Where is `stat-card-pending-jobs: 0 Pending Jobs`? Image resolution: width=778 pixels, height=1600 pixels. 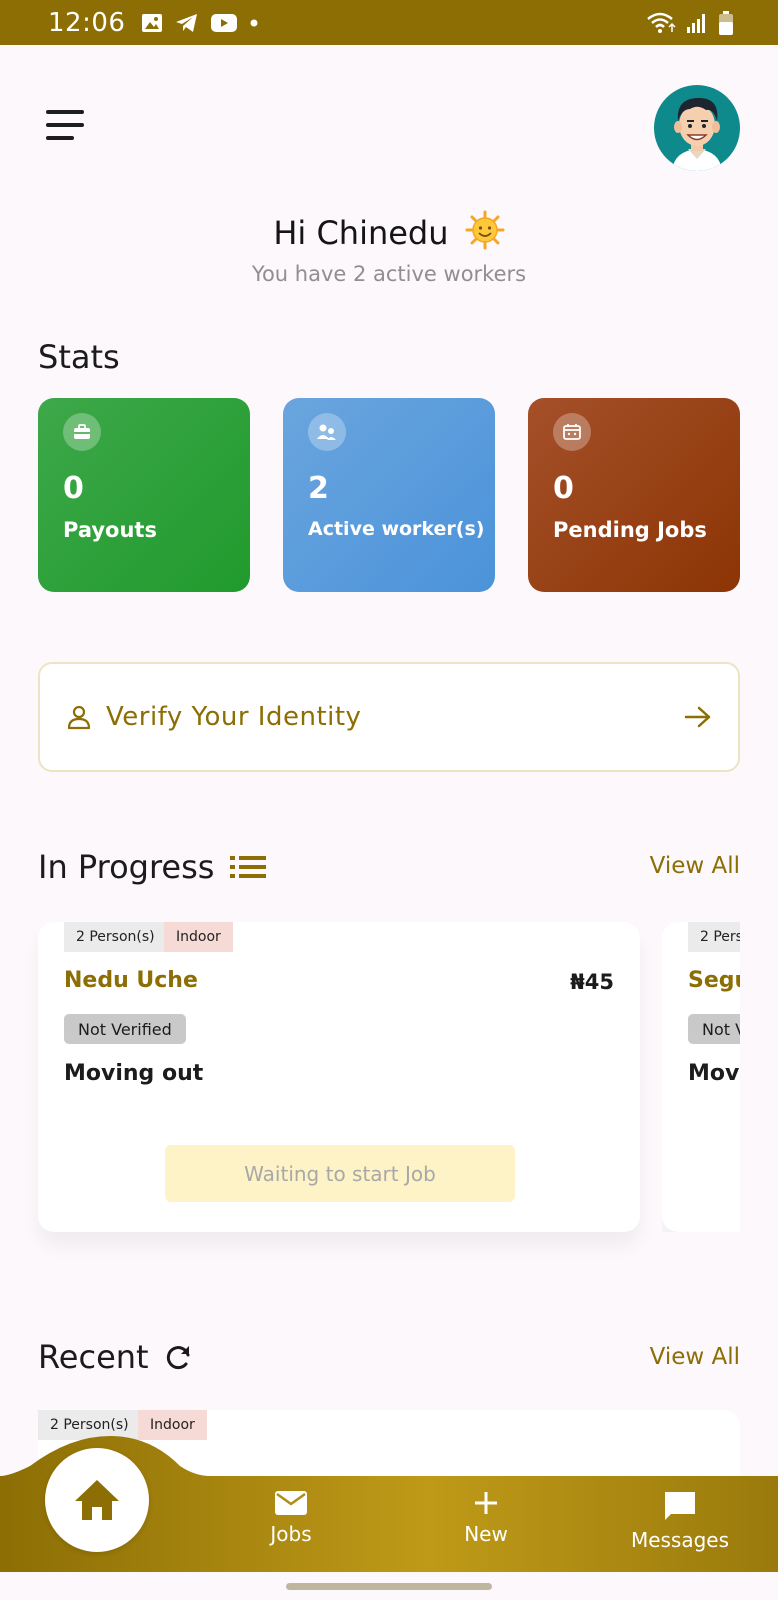
stat-card-pending-jobs: 0 Pending Jobs is located at coordinates (634, 495).